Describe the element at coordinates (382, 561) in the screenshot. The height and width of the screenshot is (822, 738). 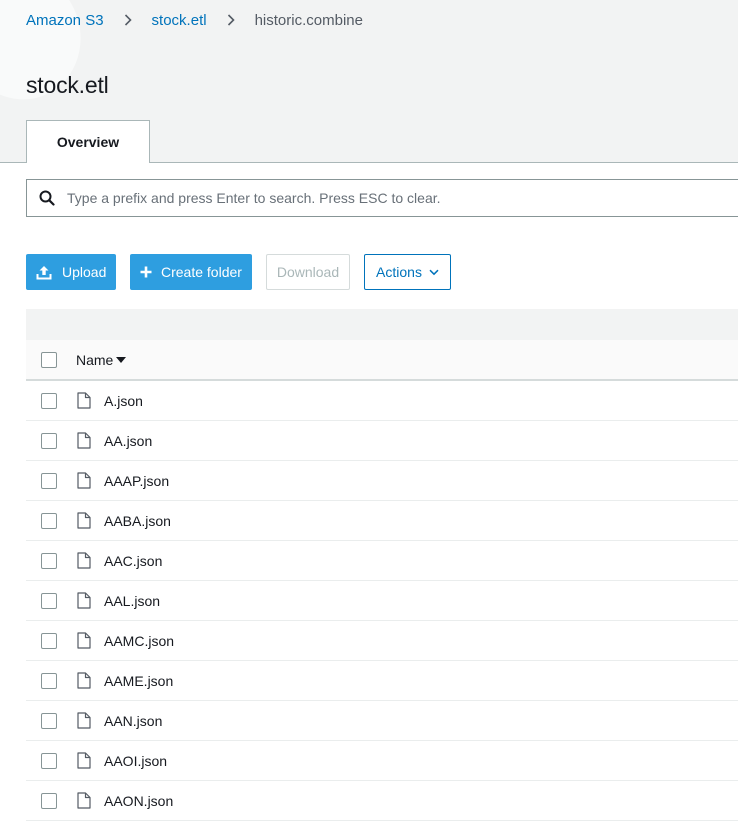
I see `table-row: AAC.json` at that location.